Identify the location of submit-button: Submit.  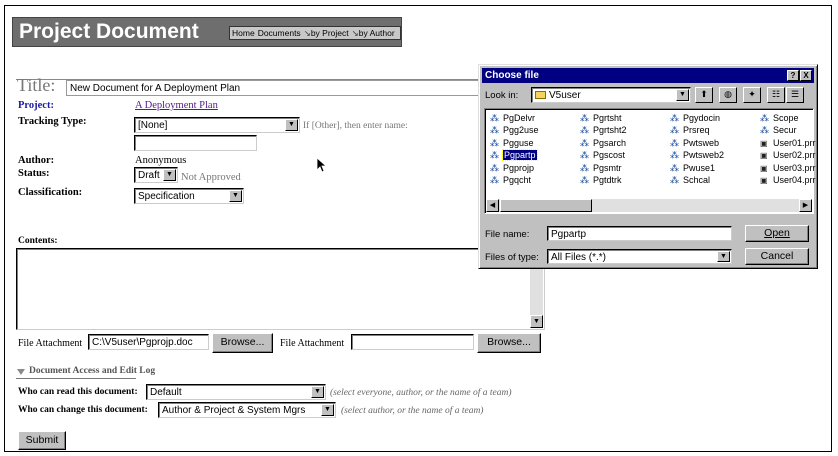
(42, 440).